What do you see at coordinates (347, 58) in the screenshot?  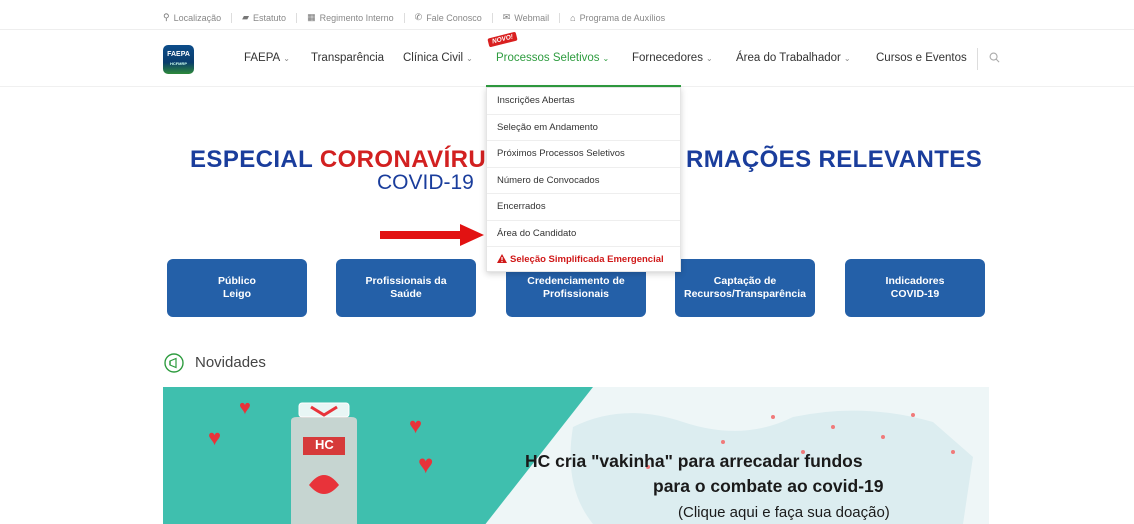 I see `nav-item-transparencia: Transparência` at bounding box center [347, 58].